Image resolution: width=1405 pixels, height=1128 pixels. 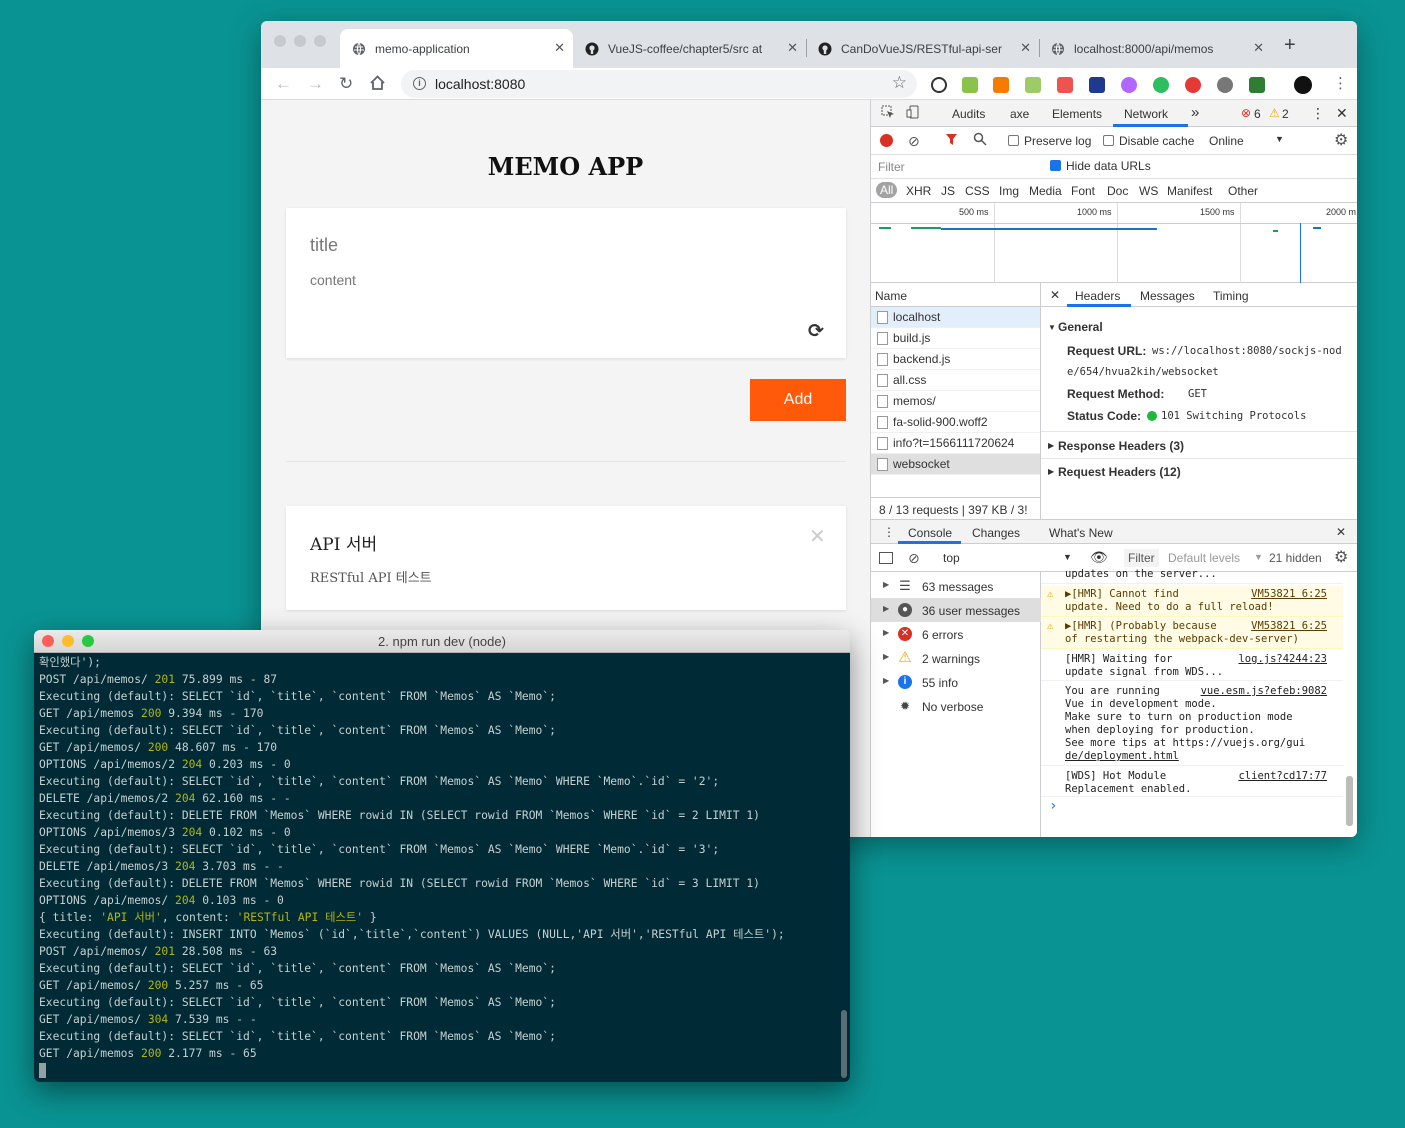 What do you see at coordinates (1195, 112) in the screenshot?
I see `more-panels-button: »` at bounding box center [1195, 112].